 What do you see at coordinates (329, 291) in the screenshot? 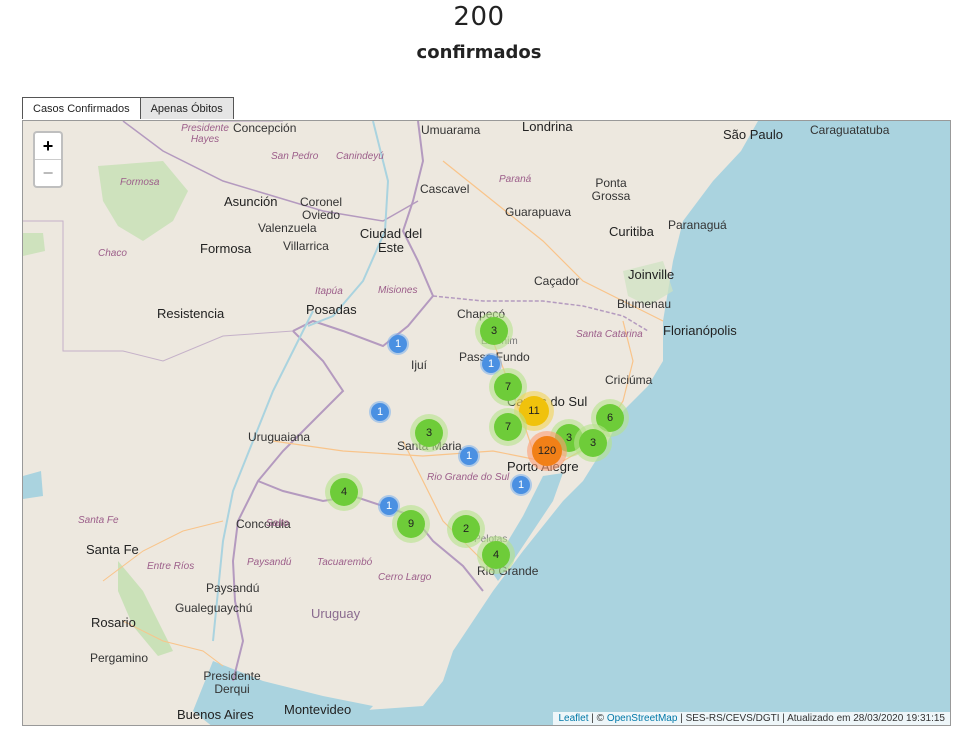
I see `place-label: Itapúa` at bounding box center [329, 291].